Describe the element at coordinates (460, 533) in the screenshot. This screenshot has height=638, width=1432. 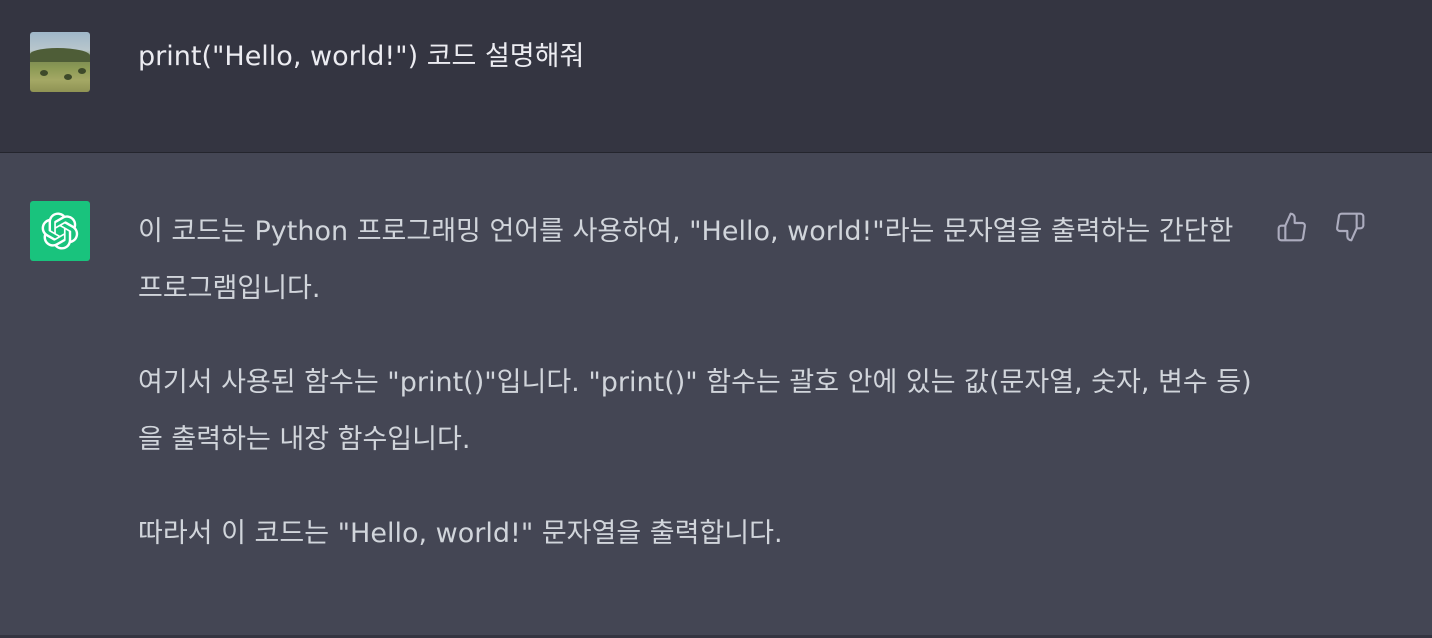
I see `assistant-paragraph-3: 따라서 이 코드는 "Hello, world!" 문자열을 출력합니다.` at that location.